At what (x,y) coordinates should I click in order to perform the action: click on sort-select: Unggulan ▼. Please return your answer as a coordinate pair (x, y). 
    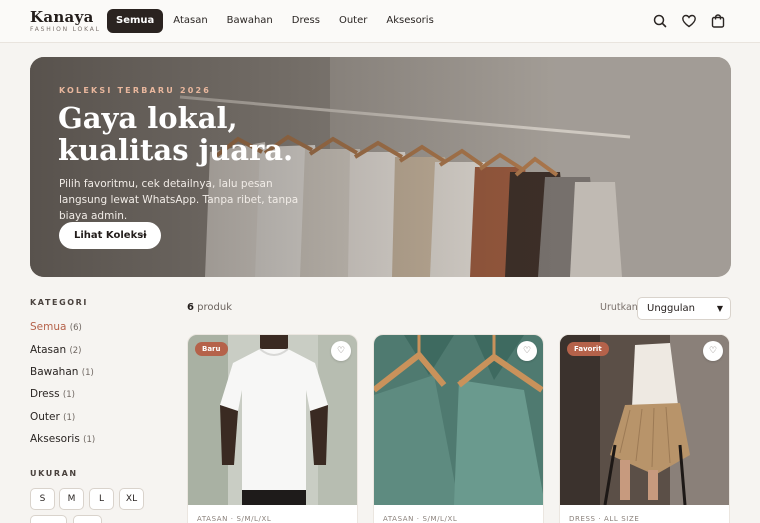
    Looking at the image, I should click on (684, 308).